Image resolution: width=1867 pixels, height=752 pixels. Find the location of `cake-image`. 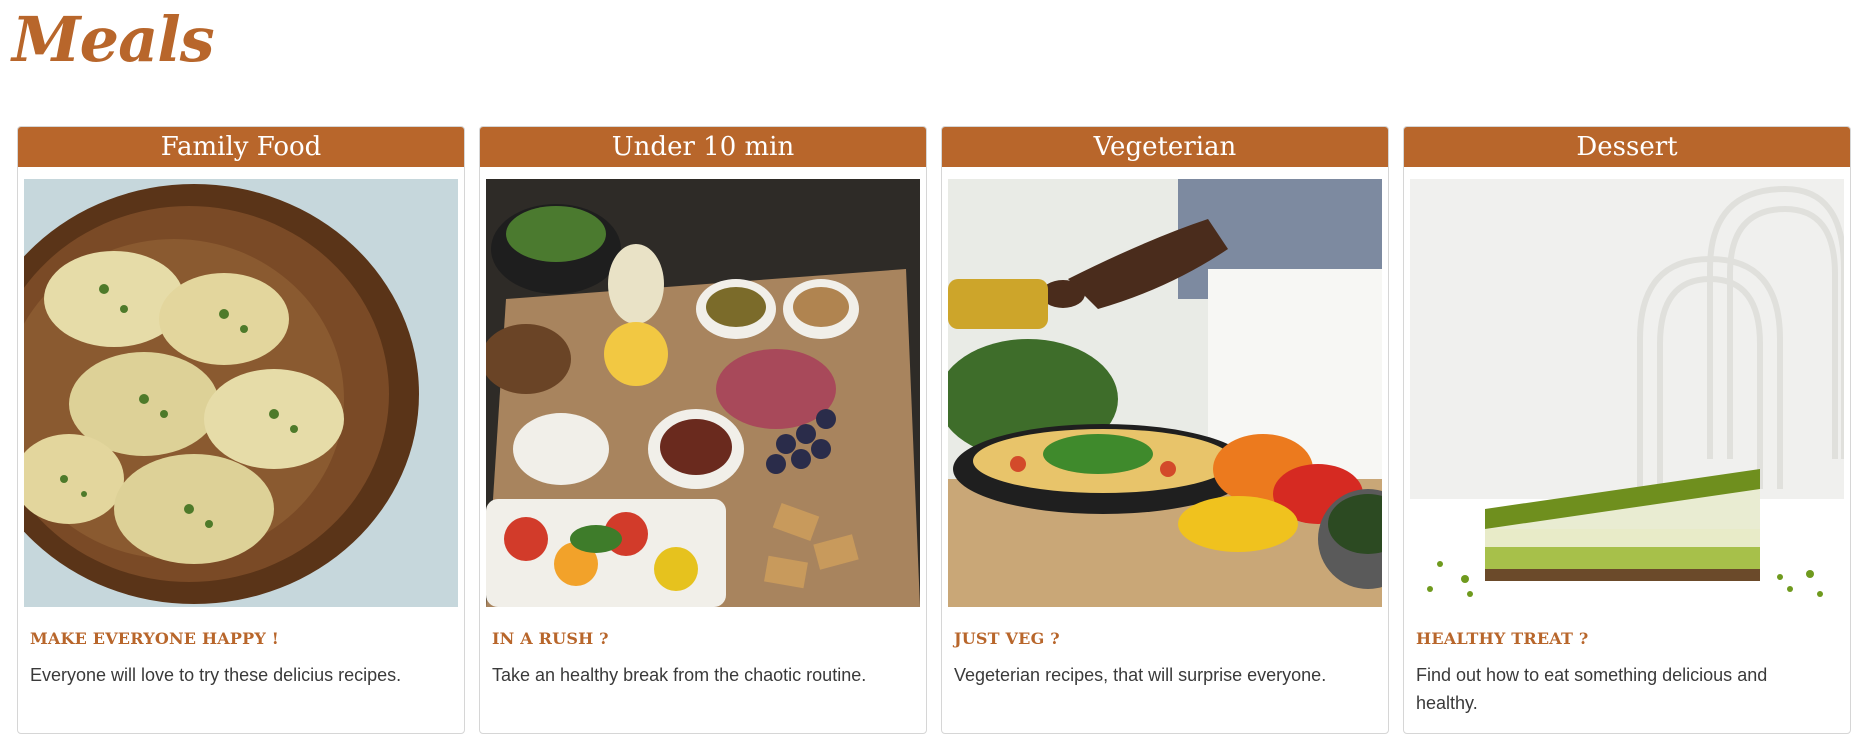

cake-image is located at coordinates (1627, 393).